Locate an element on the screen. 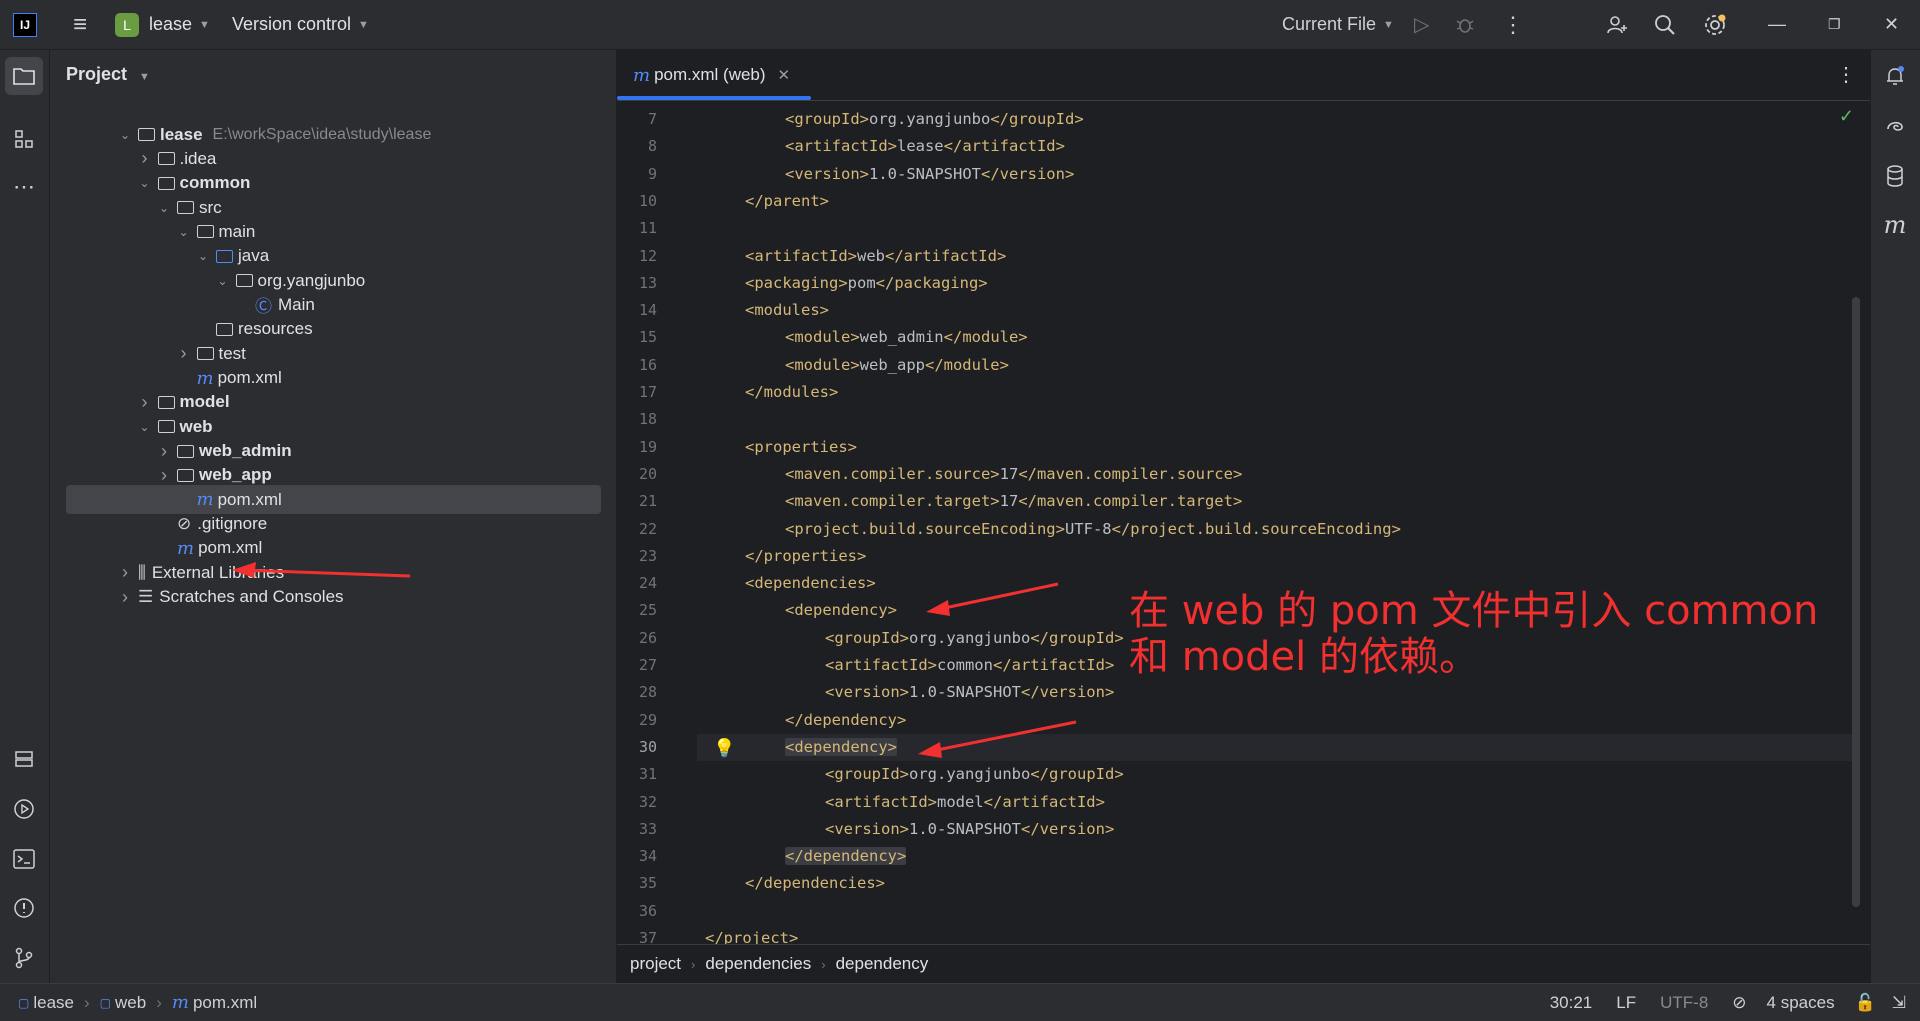  hide-icon: ⊘ is located at coordinates (1739, 1003).